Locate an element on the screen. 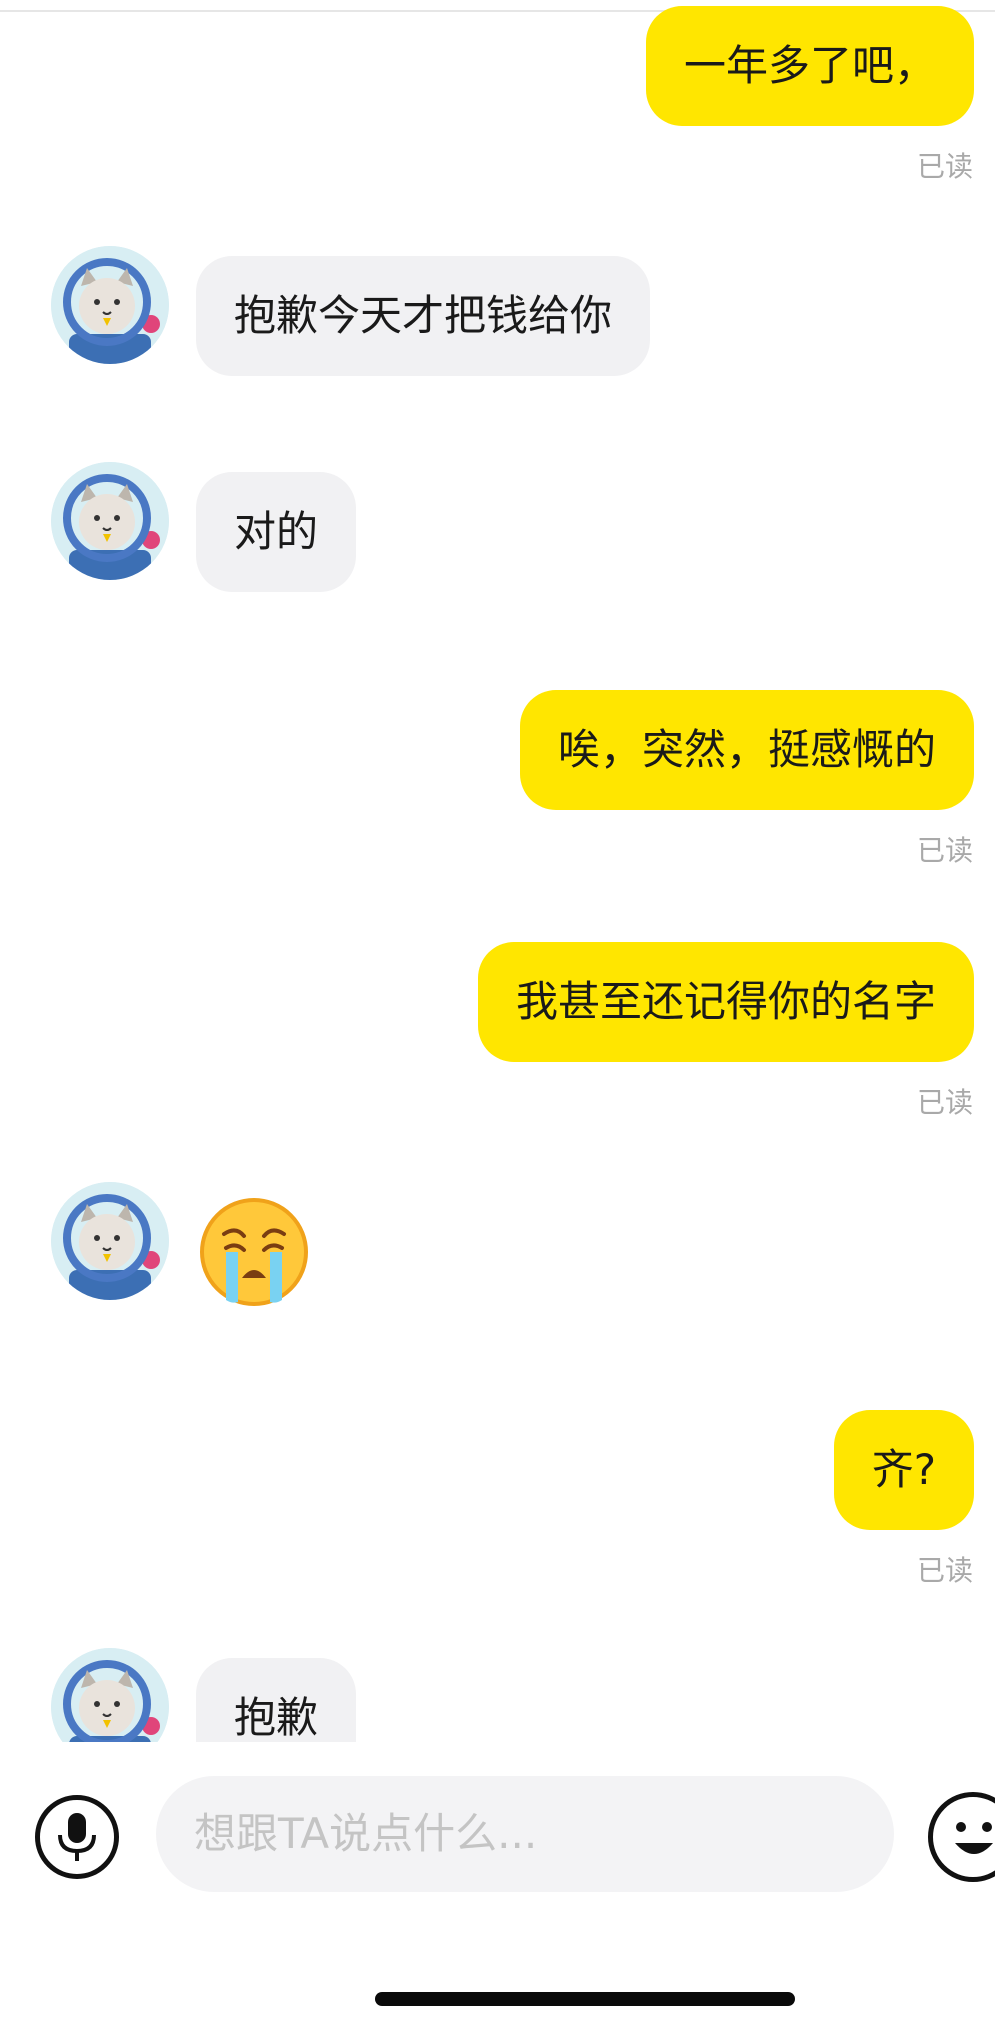 This screenshot has height=2029, width=995. message-text: 我甚至还记得你的名字 is located at coordinates (725, 1001).